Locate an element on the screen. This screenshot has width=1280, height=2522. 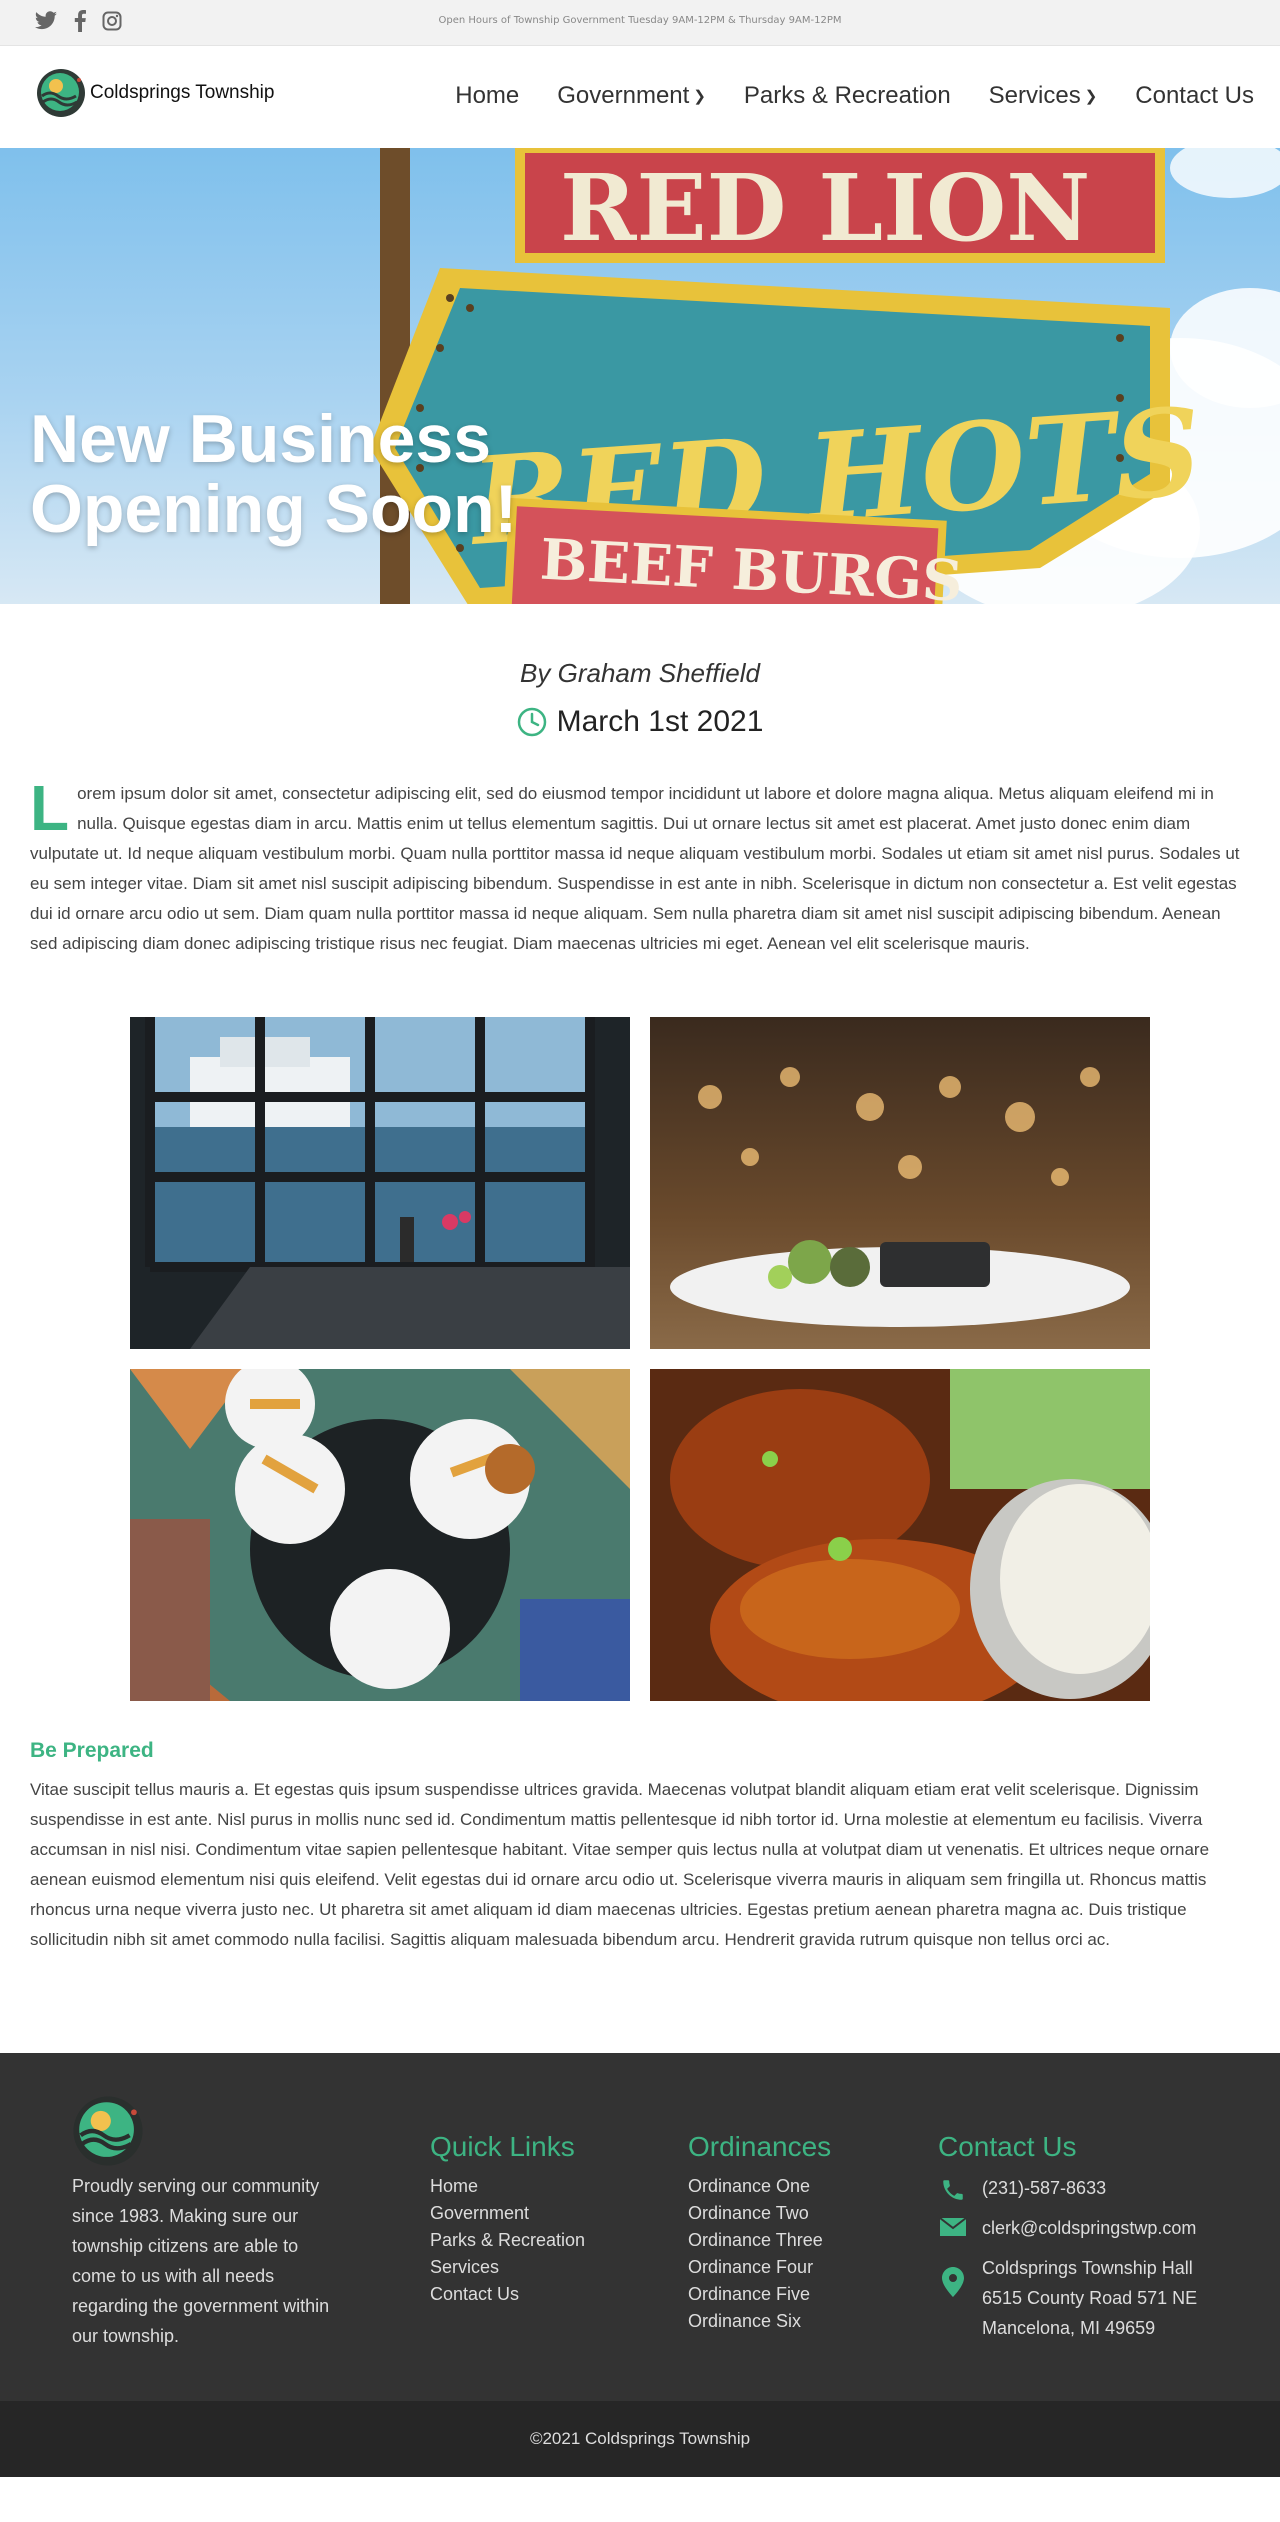
article-date: March 1st 2021 is located at coordinates (640, 722).